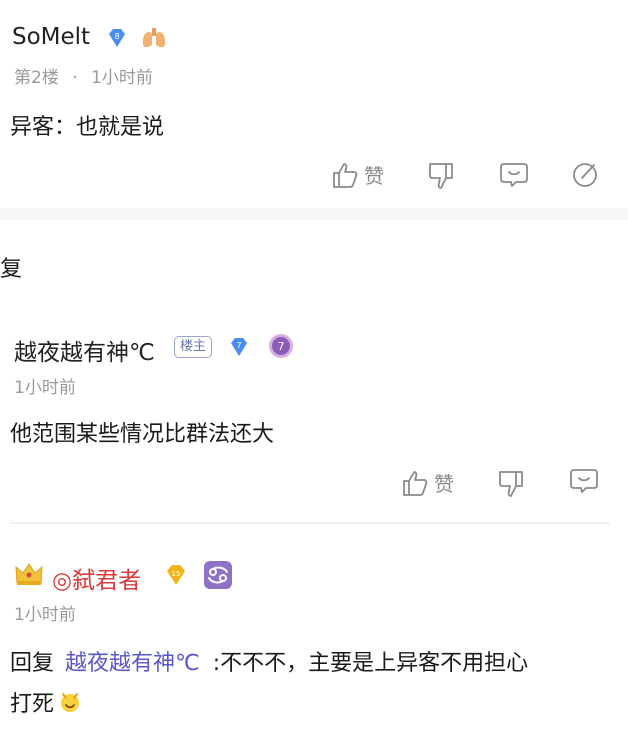 The image size is (628, 733). What do you see at coordinates (45, 615) in the screenshot?
I see `comment3-time: 1小时前` at bounding box center [45, 615].